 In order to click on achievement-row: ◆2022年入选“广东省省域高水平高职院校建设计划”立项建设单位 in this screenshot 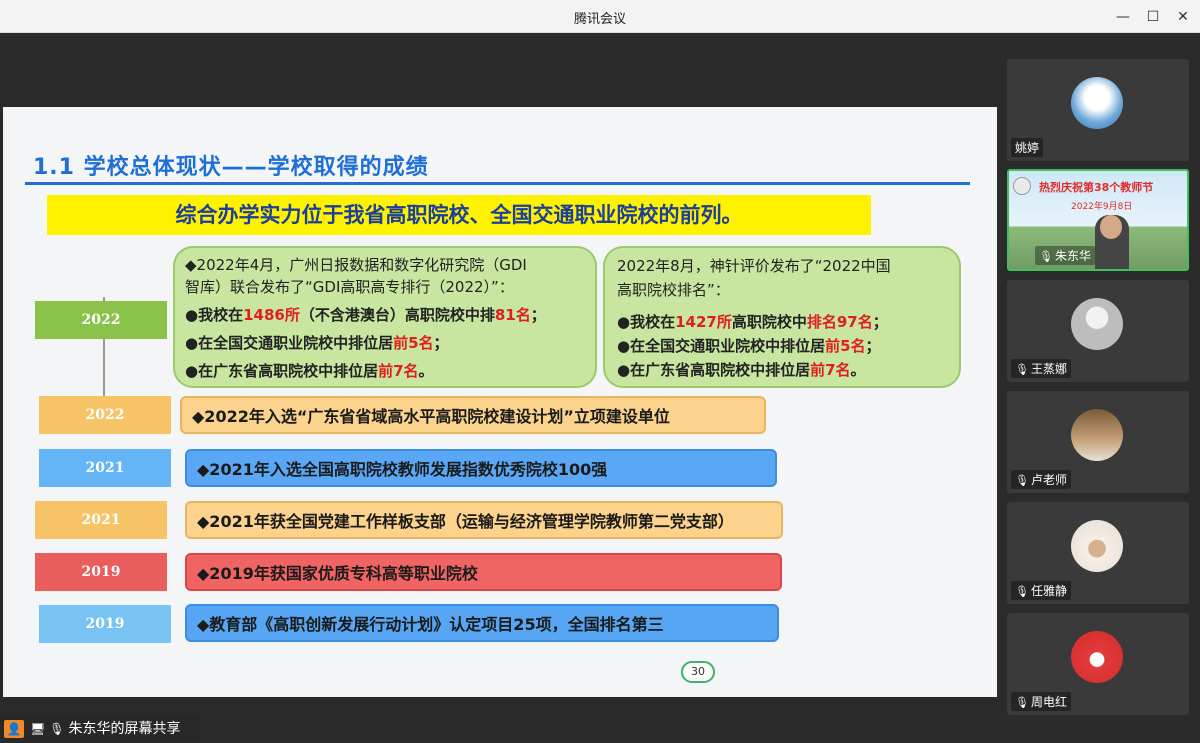, I will do `click(473, 415)`.